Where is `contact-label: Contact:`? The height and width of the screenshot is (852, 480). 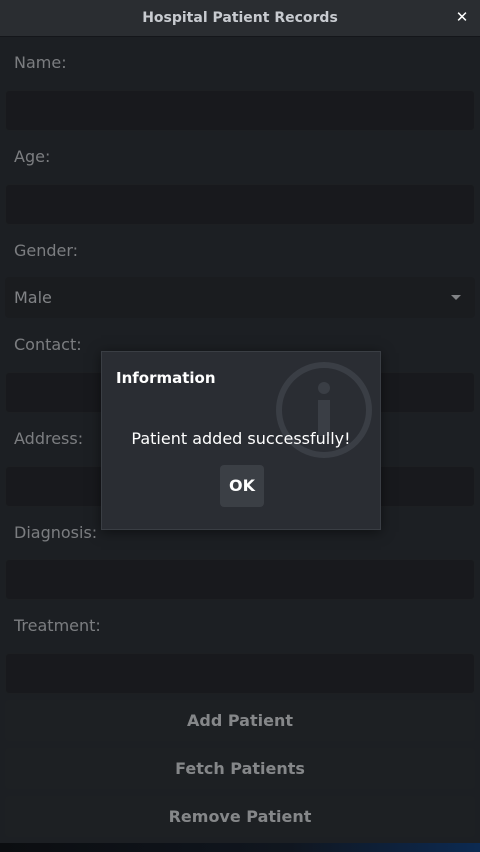 contact-label: Contact: is located at coordinates (48, 344).